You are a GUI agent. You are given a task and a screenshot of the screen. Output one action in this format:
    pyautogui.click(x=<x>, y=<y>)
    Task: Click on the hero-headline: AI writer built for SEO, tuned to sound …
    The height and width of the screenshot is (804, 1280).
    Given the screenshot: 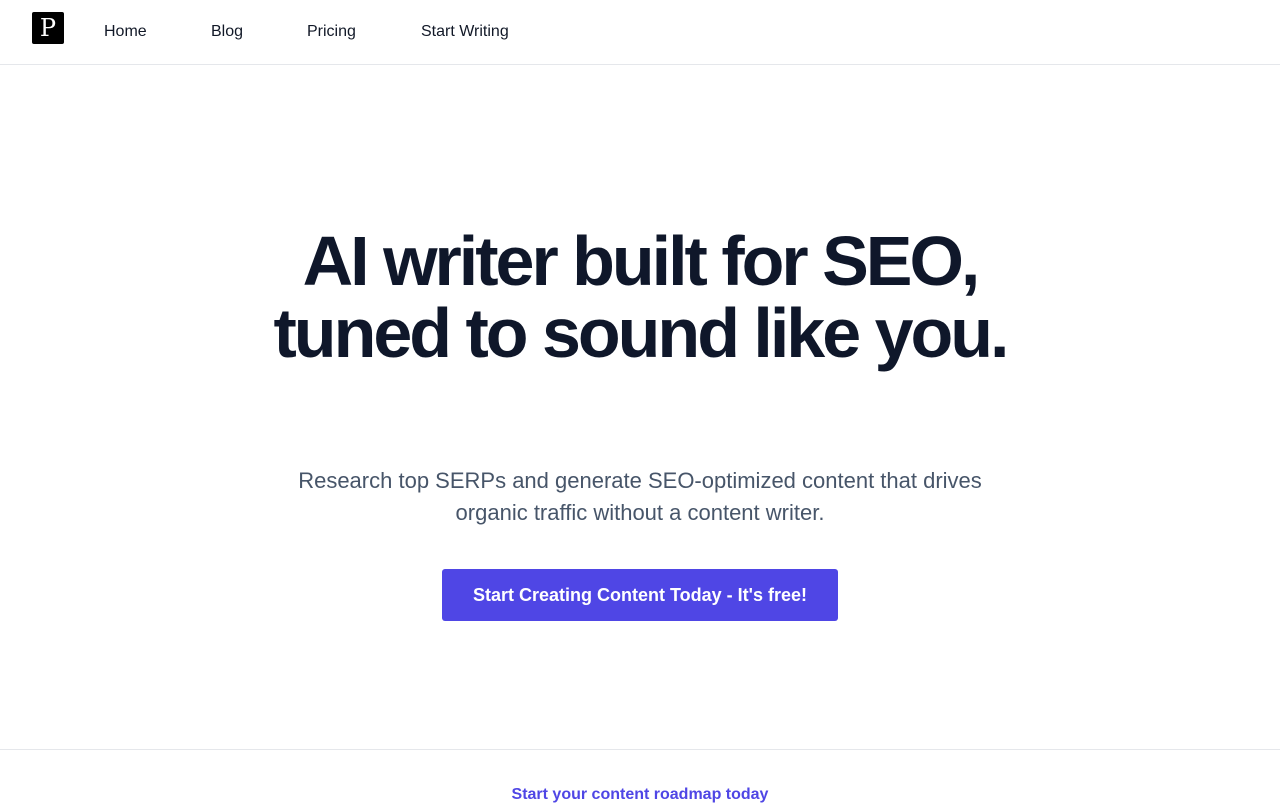 What is the action you would take?
    pyautogui.click(x=641, y=297)
    